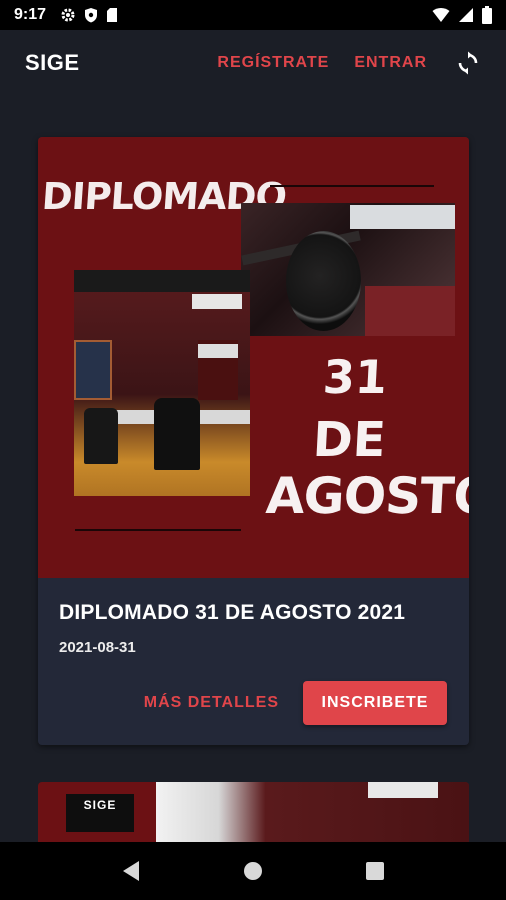  Describe the element at coordinates (466, 15) in the screenshot. I see `signal-icon` at that location.